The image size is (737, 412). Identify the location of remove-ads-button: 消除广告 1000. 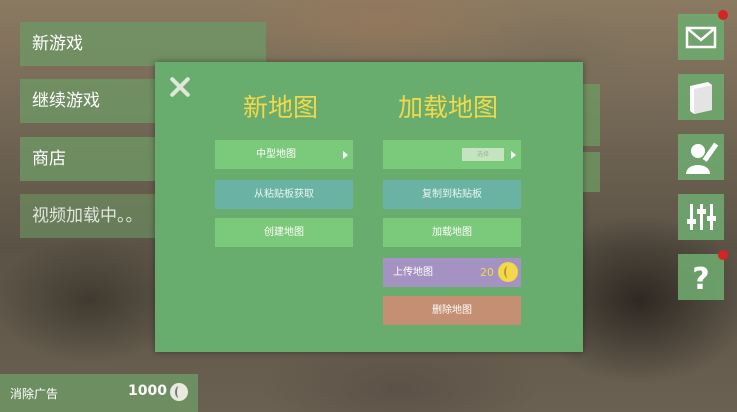
(99, 393).